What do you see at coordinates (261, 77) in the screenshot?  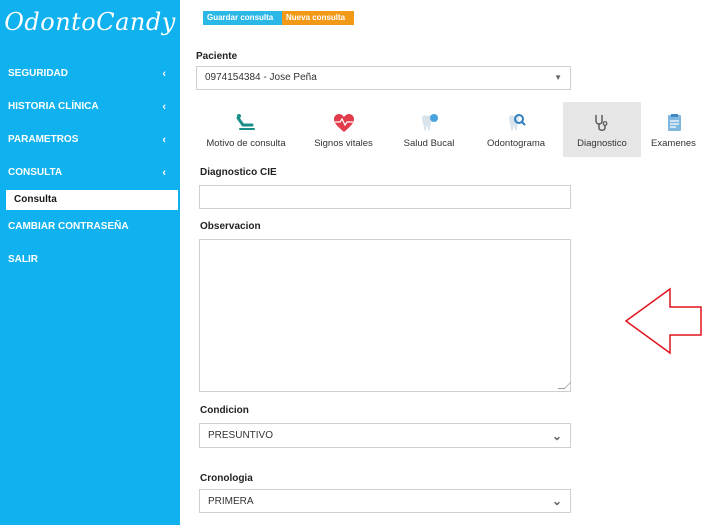 I see `patient-value: 0974154384 - Jose Peña` at bounding box center [261, 77].